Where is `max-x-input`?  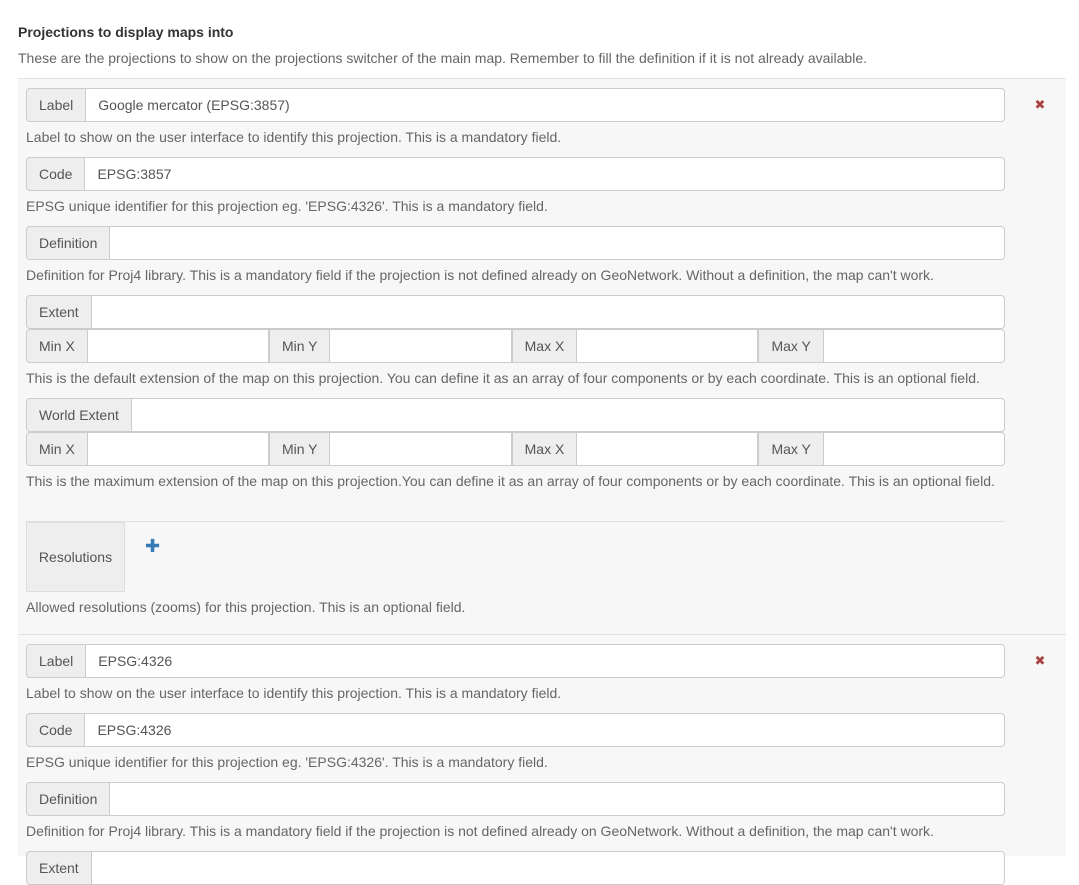
max-x-input is located at coordinates (668, 346).